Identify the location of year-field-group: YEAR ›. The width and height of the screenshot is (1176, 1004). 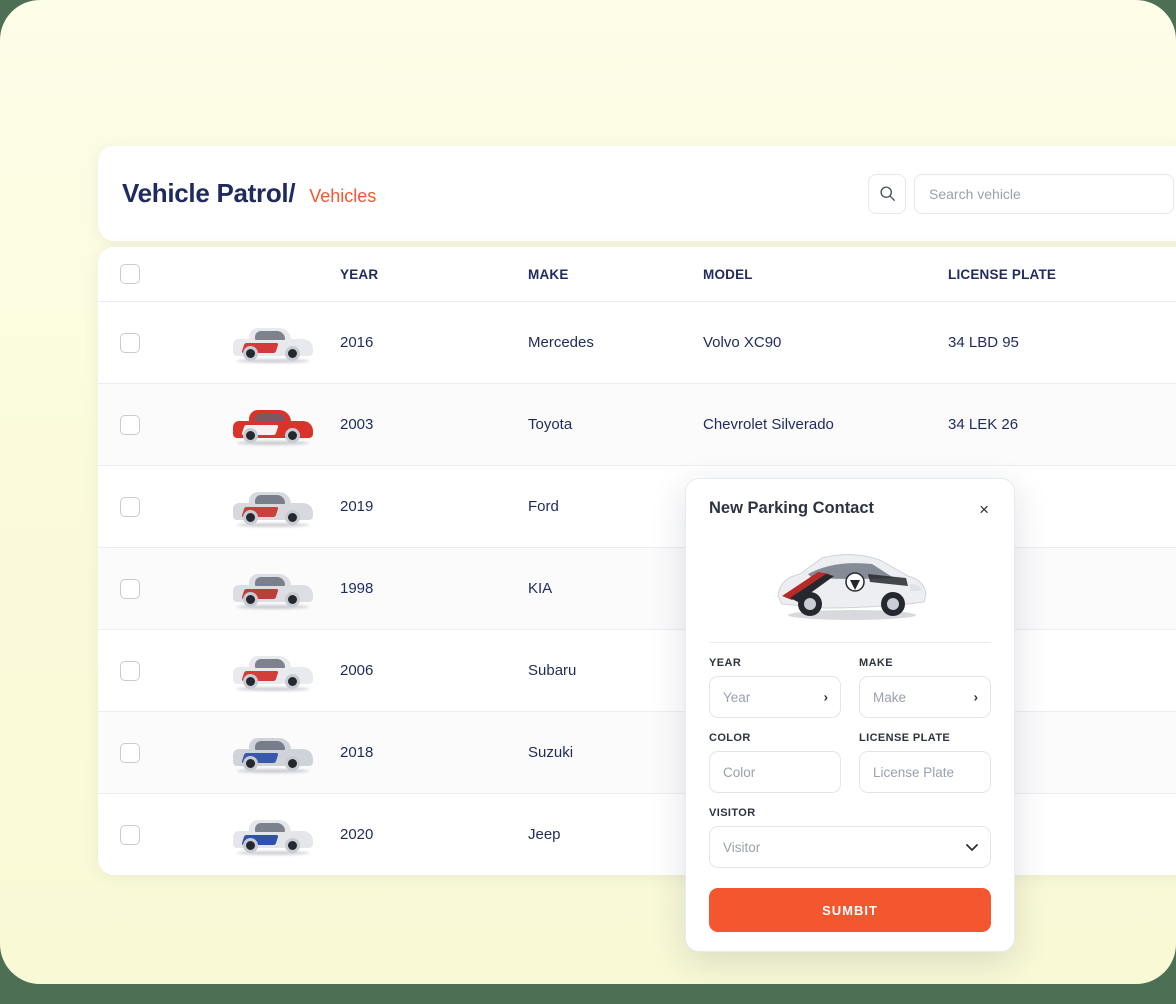
(775, 687).